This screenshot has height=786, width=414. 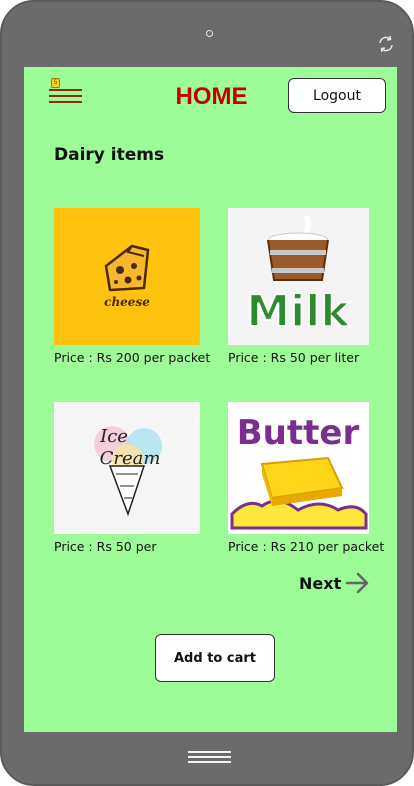 I want to click on butter-image-text: Butter, so click(x=298, y=433).